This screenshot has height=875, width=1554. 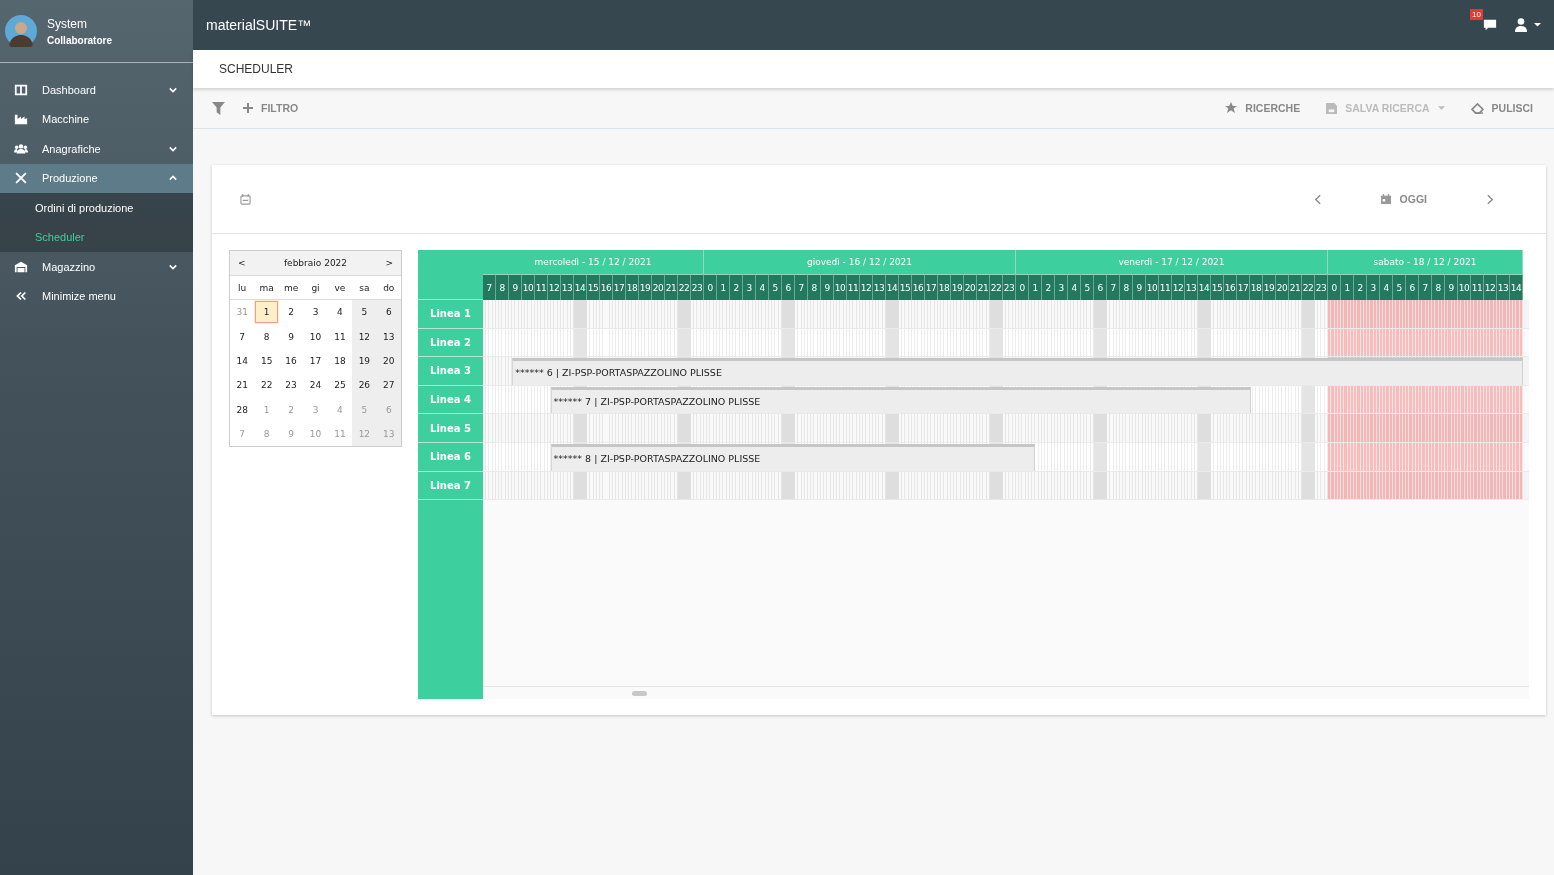 I want to click on calendar-day: 7, so click(x=242, y=336).